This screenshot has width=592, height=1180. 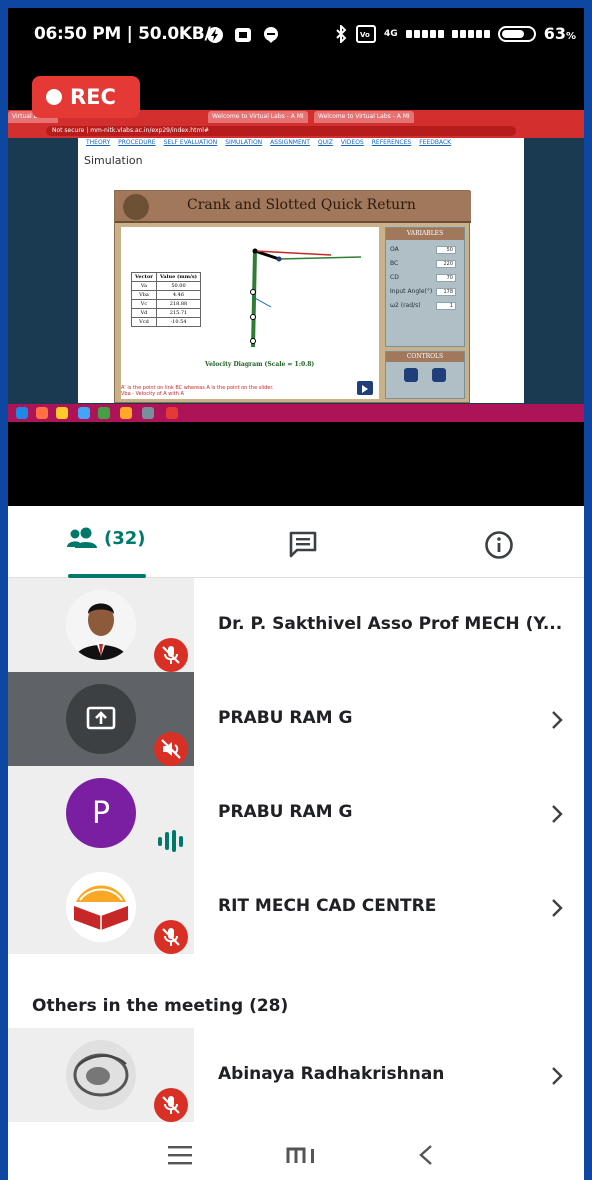 What do you see at coordinates (104, 413) in the screenshot?
I see `chrome-icon` at bounding box center [104, 413].